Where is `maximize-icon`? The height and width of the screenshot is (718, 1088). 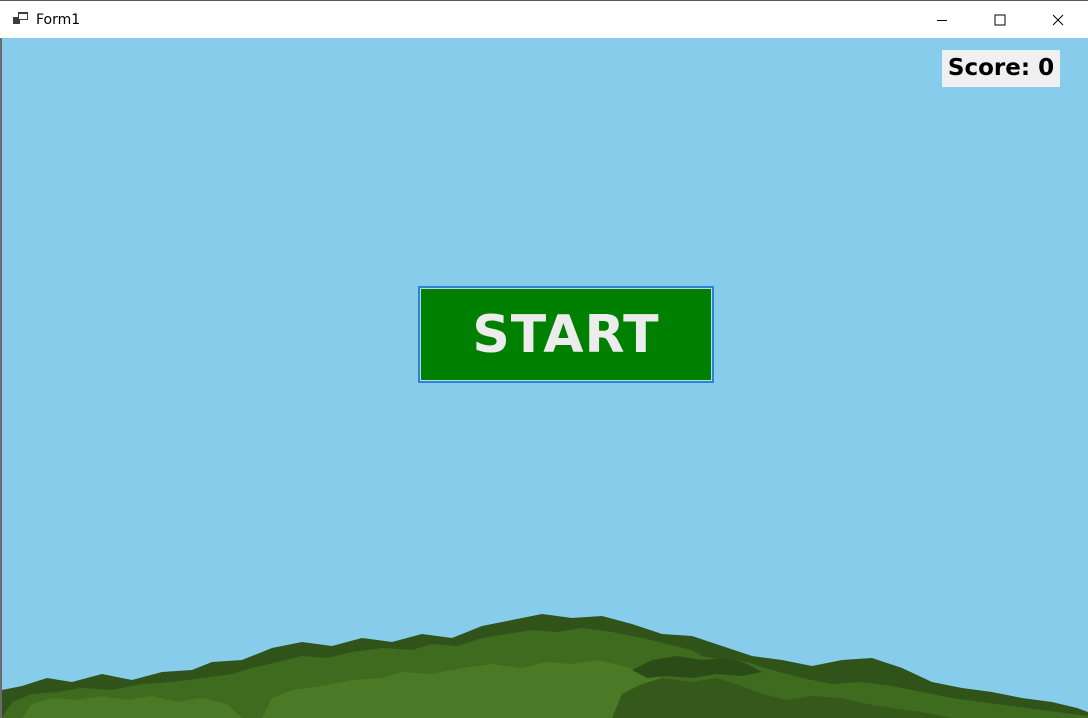
maximize-icon is located at coordinates (1000, 19).